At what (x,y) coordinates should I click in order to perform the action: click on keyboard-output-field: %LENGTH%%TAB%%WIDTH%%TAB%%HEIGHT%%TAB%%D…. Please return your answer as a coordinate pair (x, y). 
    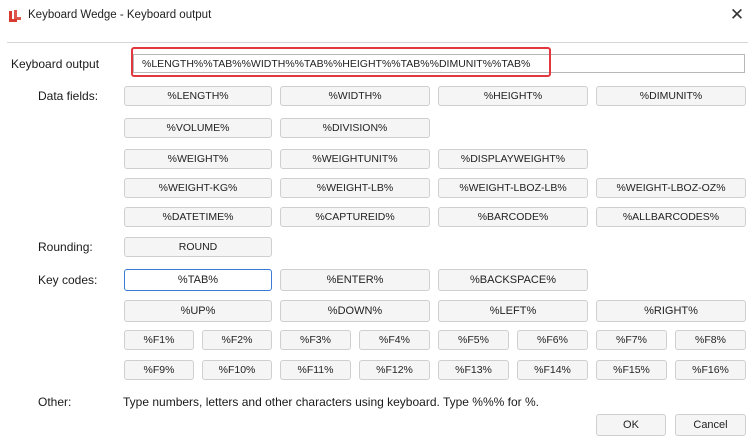
    Looking at the image, I should click on (439, 63).